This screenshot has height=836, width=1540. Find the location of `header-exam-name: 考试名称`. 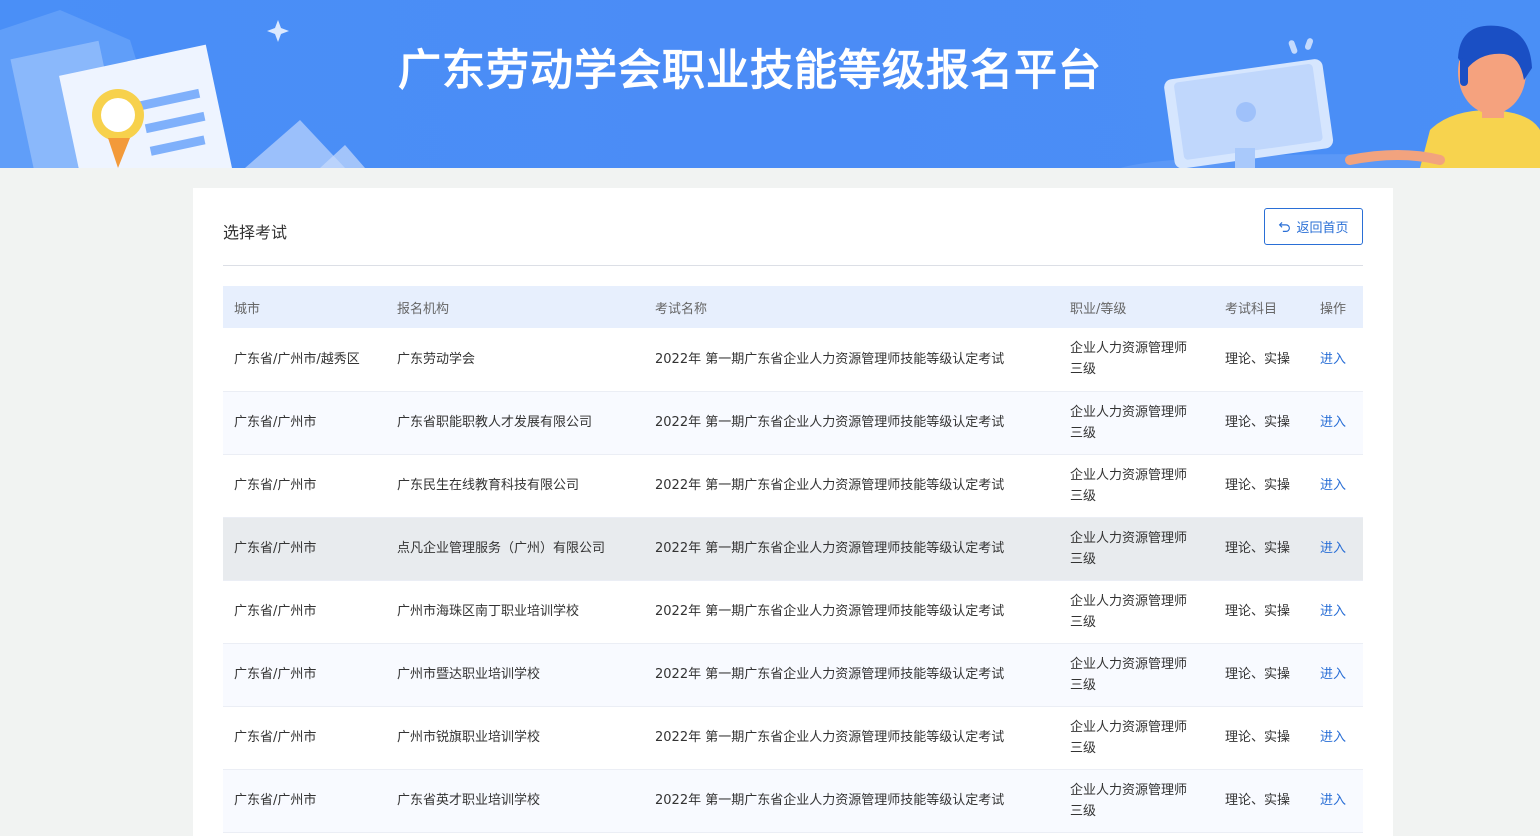

header-exam-name: 考试名称 is located at coordinates (851, 307).